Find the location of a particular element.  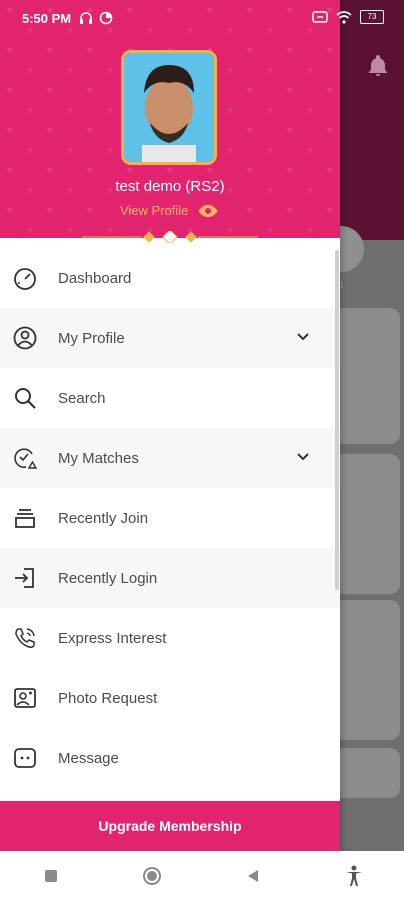

view-profile-label: View Profile is located at coordinates (154, 210).